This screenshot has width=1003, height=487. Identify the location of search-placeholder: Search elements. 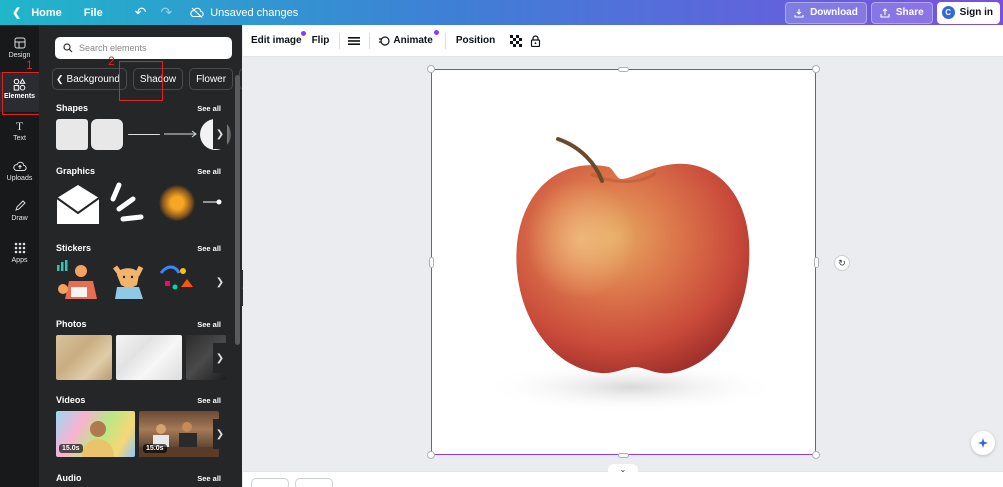
(113, 48).